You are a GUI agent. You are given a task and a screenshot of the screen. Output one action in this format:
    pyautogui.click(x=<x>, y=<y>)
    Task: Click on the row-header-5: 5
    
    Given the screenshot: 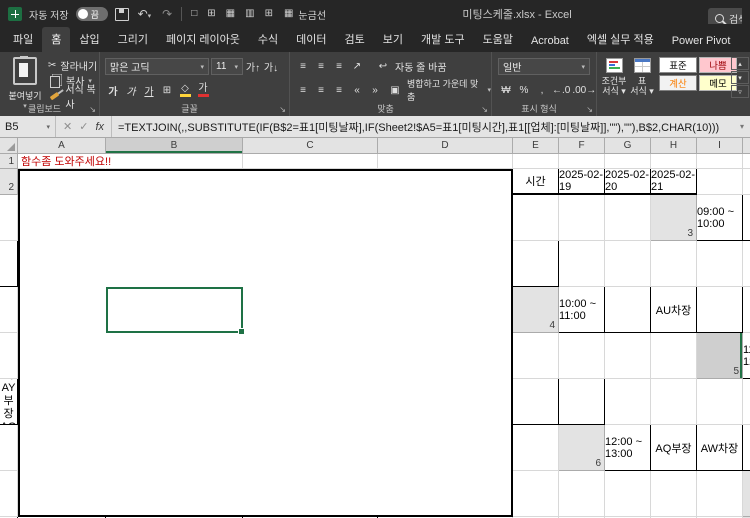 What is the action you would take?
    pyautogui.click(x=720, y=356)
    